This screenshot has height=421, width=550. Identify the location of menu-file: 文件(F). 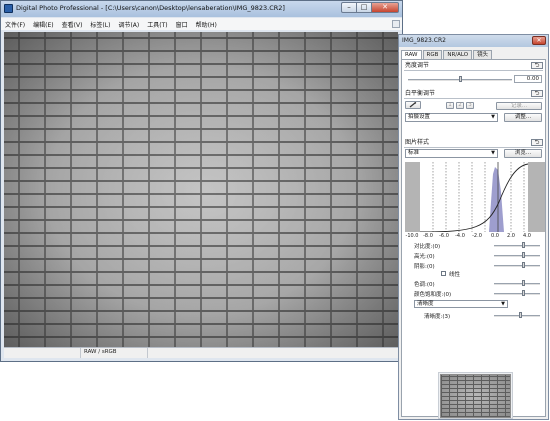
(15, 24).